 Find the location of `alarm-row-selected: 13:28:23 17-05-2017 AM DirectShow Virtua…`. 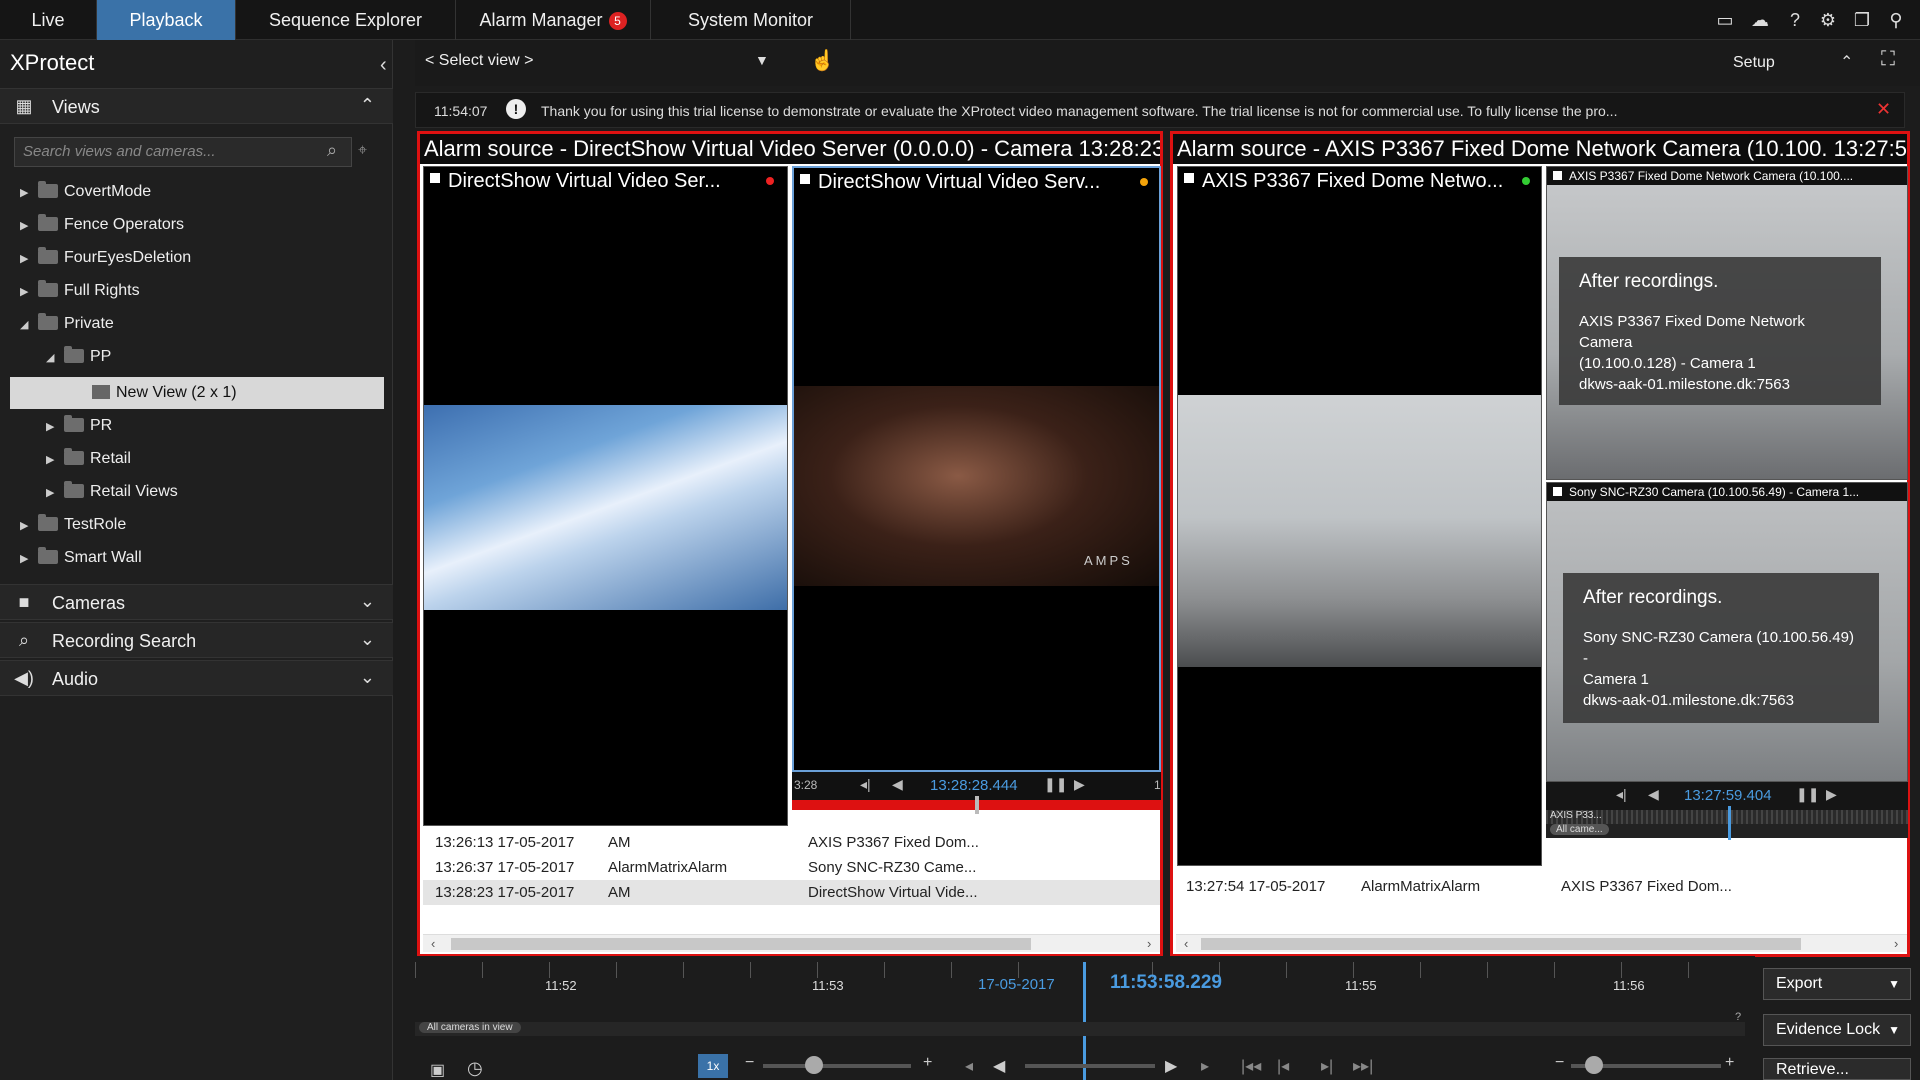

alarm-row-selected: 13:28:23 17-05-2017 AM DirectShow Virtua… is located at coordinates (791, 892).